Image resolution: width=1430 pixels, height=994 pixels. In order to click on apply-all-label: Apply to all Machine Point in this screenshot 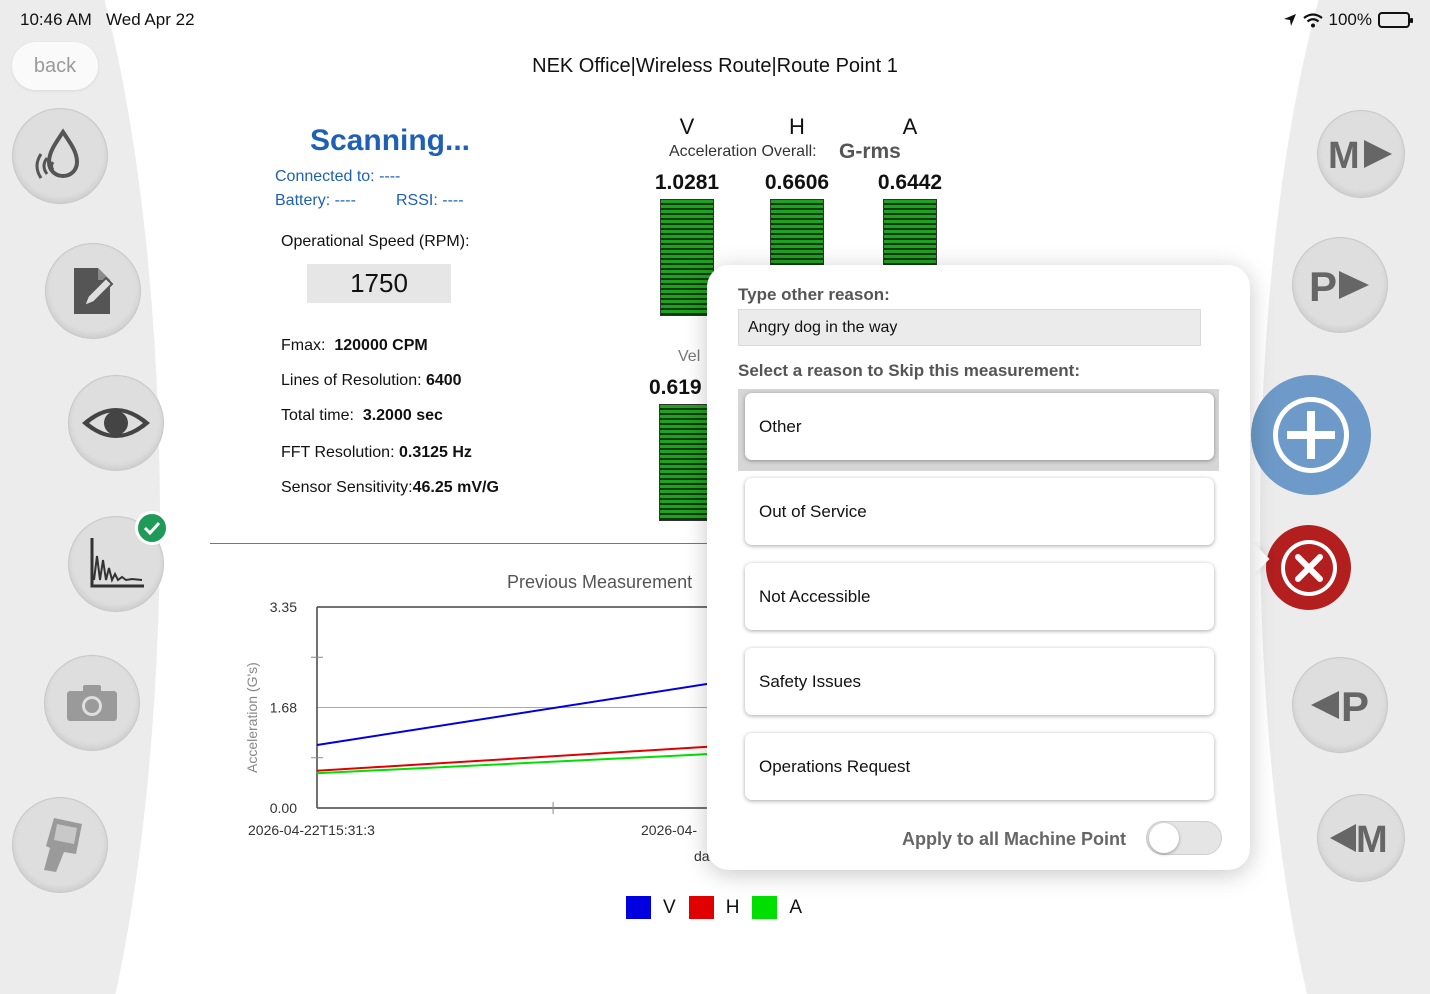, I will do `click(1014, 839)`.